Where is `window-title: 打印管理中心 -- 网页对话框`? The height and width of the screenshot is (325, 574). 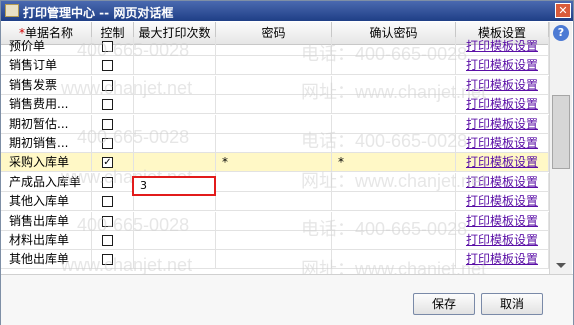 window-title: 打印管理中心 -- 网页对话框 is located at coordinates (98, 13).